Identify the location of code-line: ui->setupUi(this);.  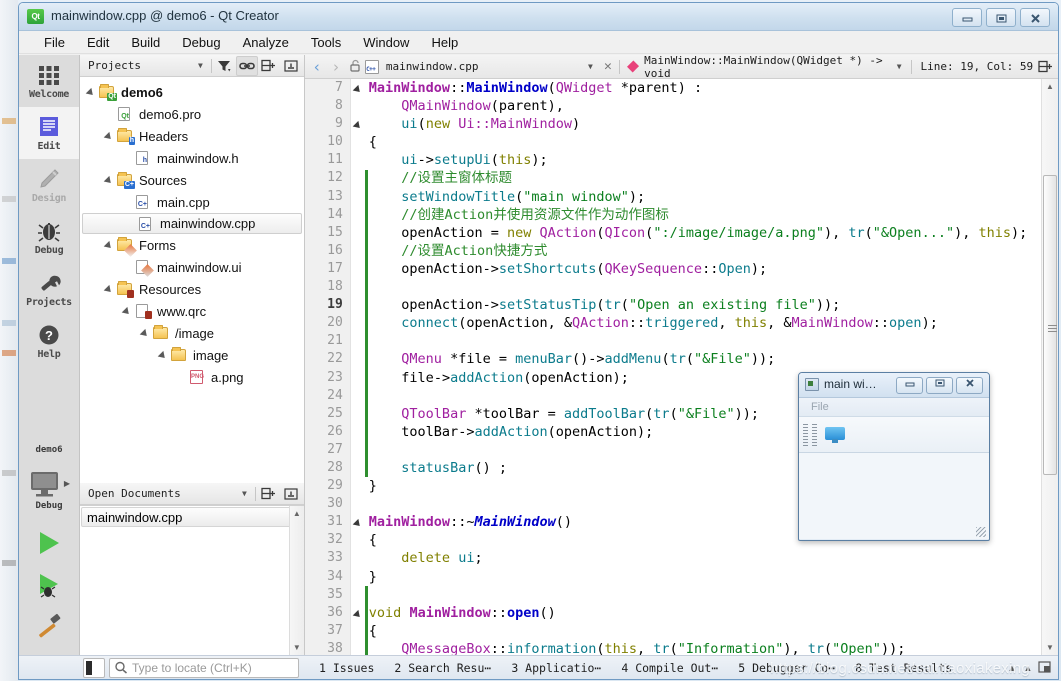
(713, 160).